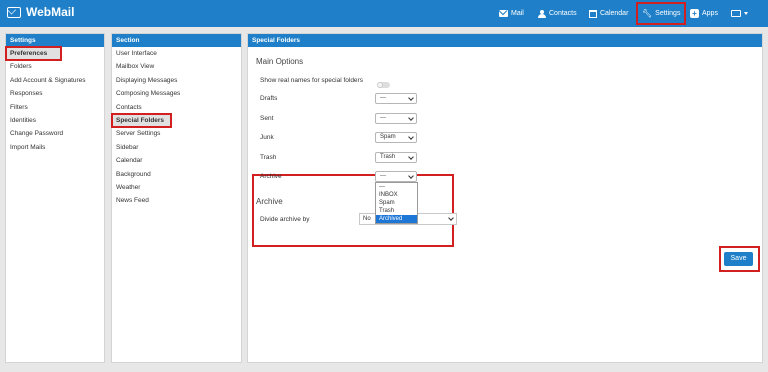 This screenshot has width=768, height=372. Describe the element at coordinates (50, 12) in the screenshot. I see `app-title: WebMail` at that location.